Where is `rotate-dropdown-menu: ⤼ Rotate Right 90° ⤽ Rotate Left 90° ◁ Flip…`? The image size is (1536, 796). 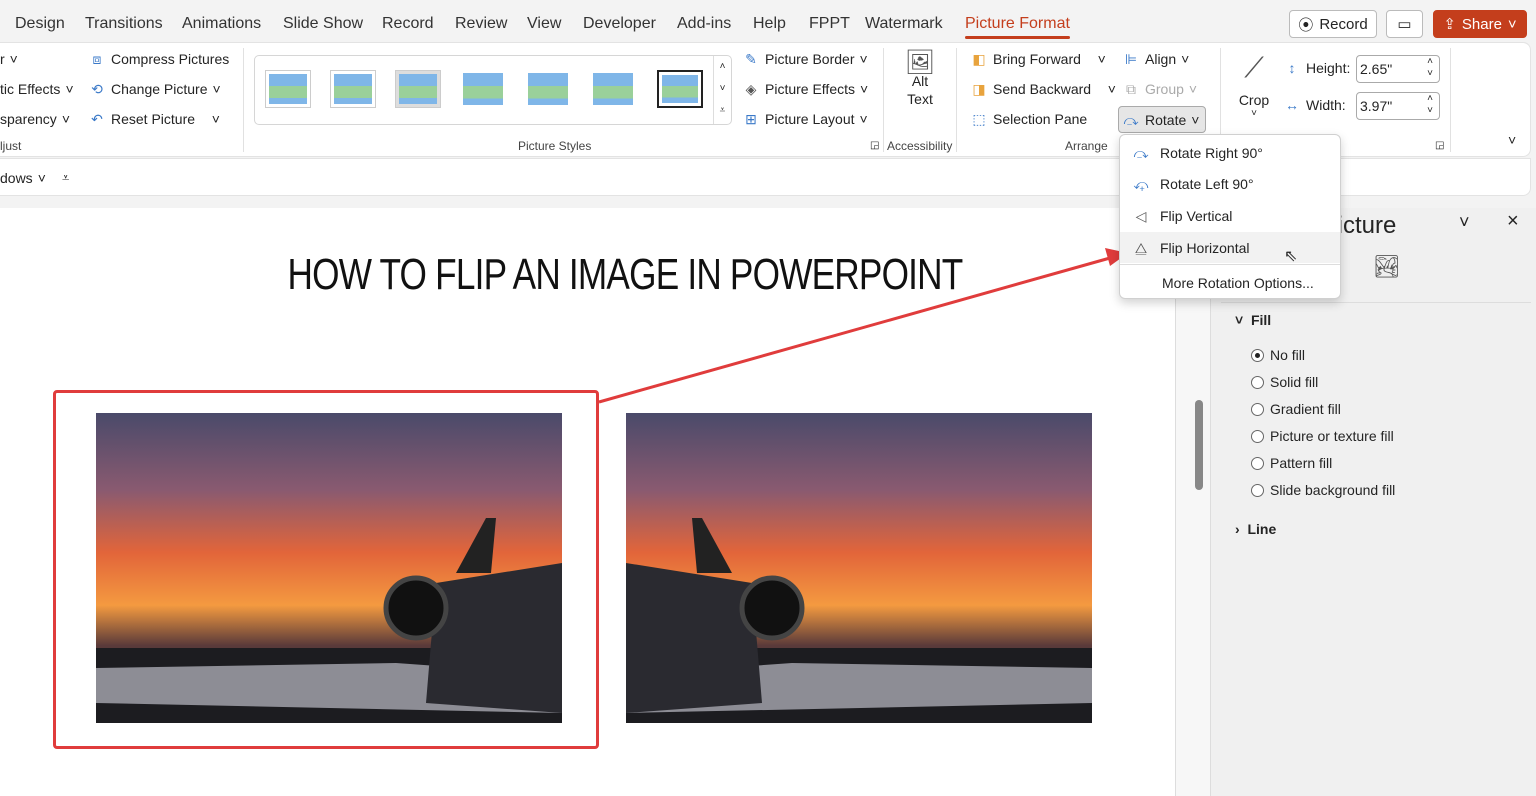 rotate-dropdown-menu: ⤼ Rotate Right 90° ⤽ Rotate Left 90° ◁ Flip… is located at coordinates (1230, 216).